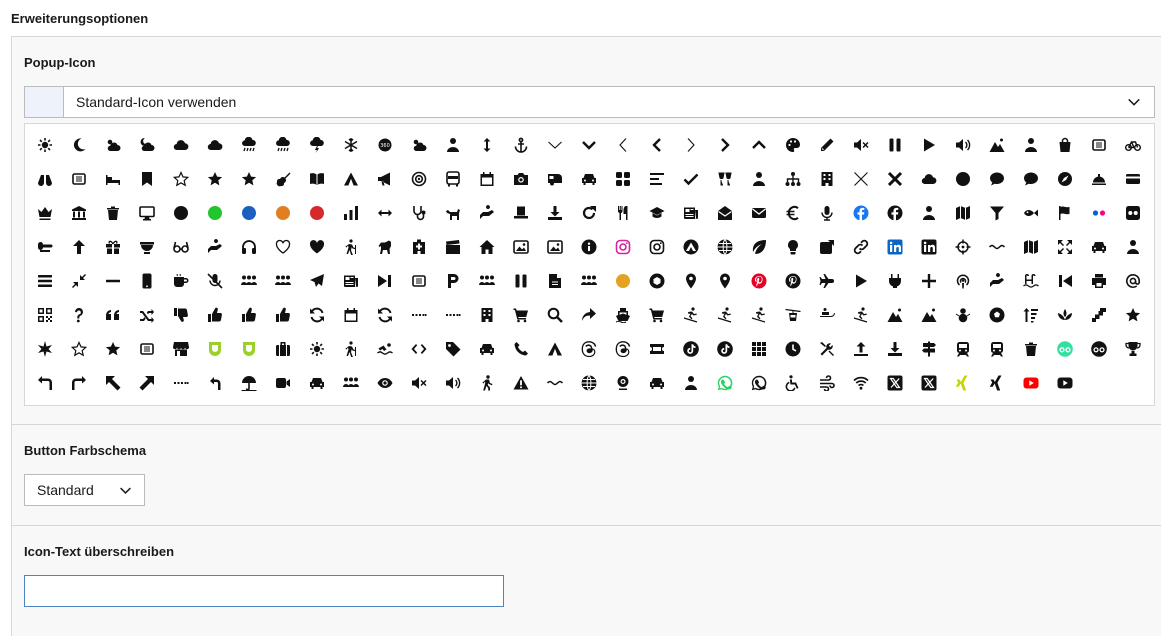  Describe the element at coordinates (827, 247) in the screenshot. I see `icon-option-external-link` at that location.